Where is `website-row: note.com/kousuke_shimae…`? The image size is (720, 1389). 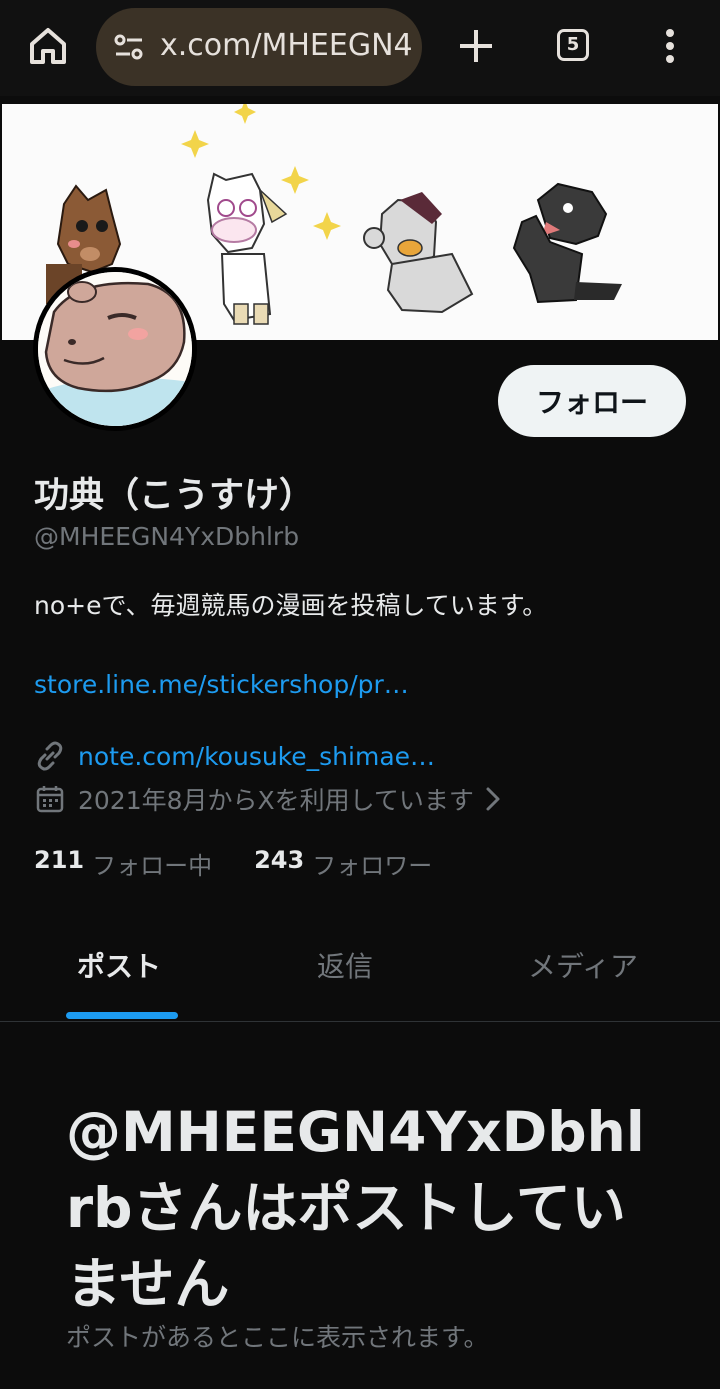 website-row: note.com/kousuke_shimae… is located at coordinates (234, 756).